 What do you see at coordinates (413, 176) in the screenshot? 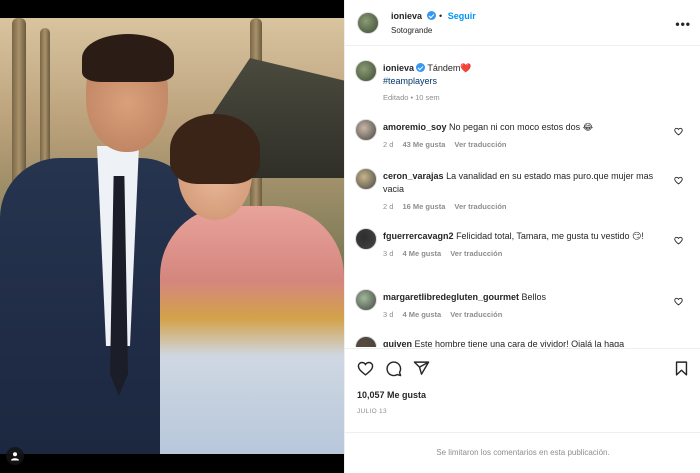
I see `commenter-username: ceron_varajas` at bounding box center [413, 176].